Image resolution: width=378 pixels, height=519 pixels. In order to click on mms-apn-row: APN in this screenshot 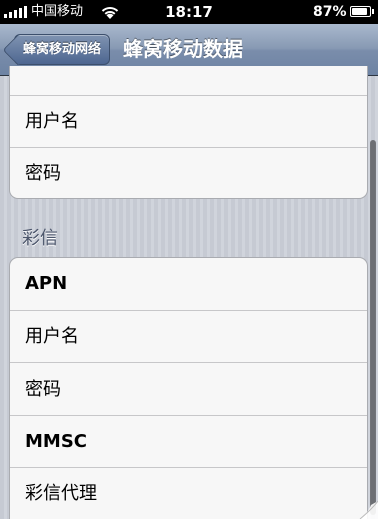, I will do `click(188, 284)`.